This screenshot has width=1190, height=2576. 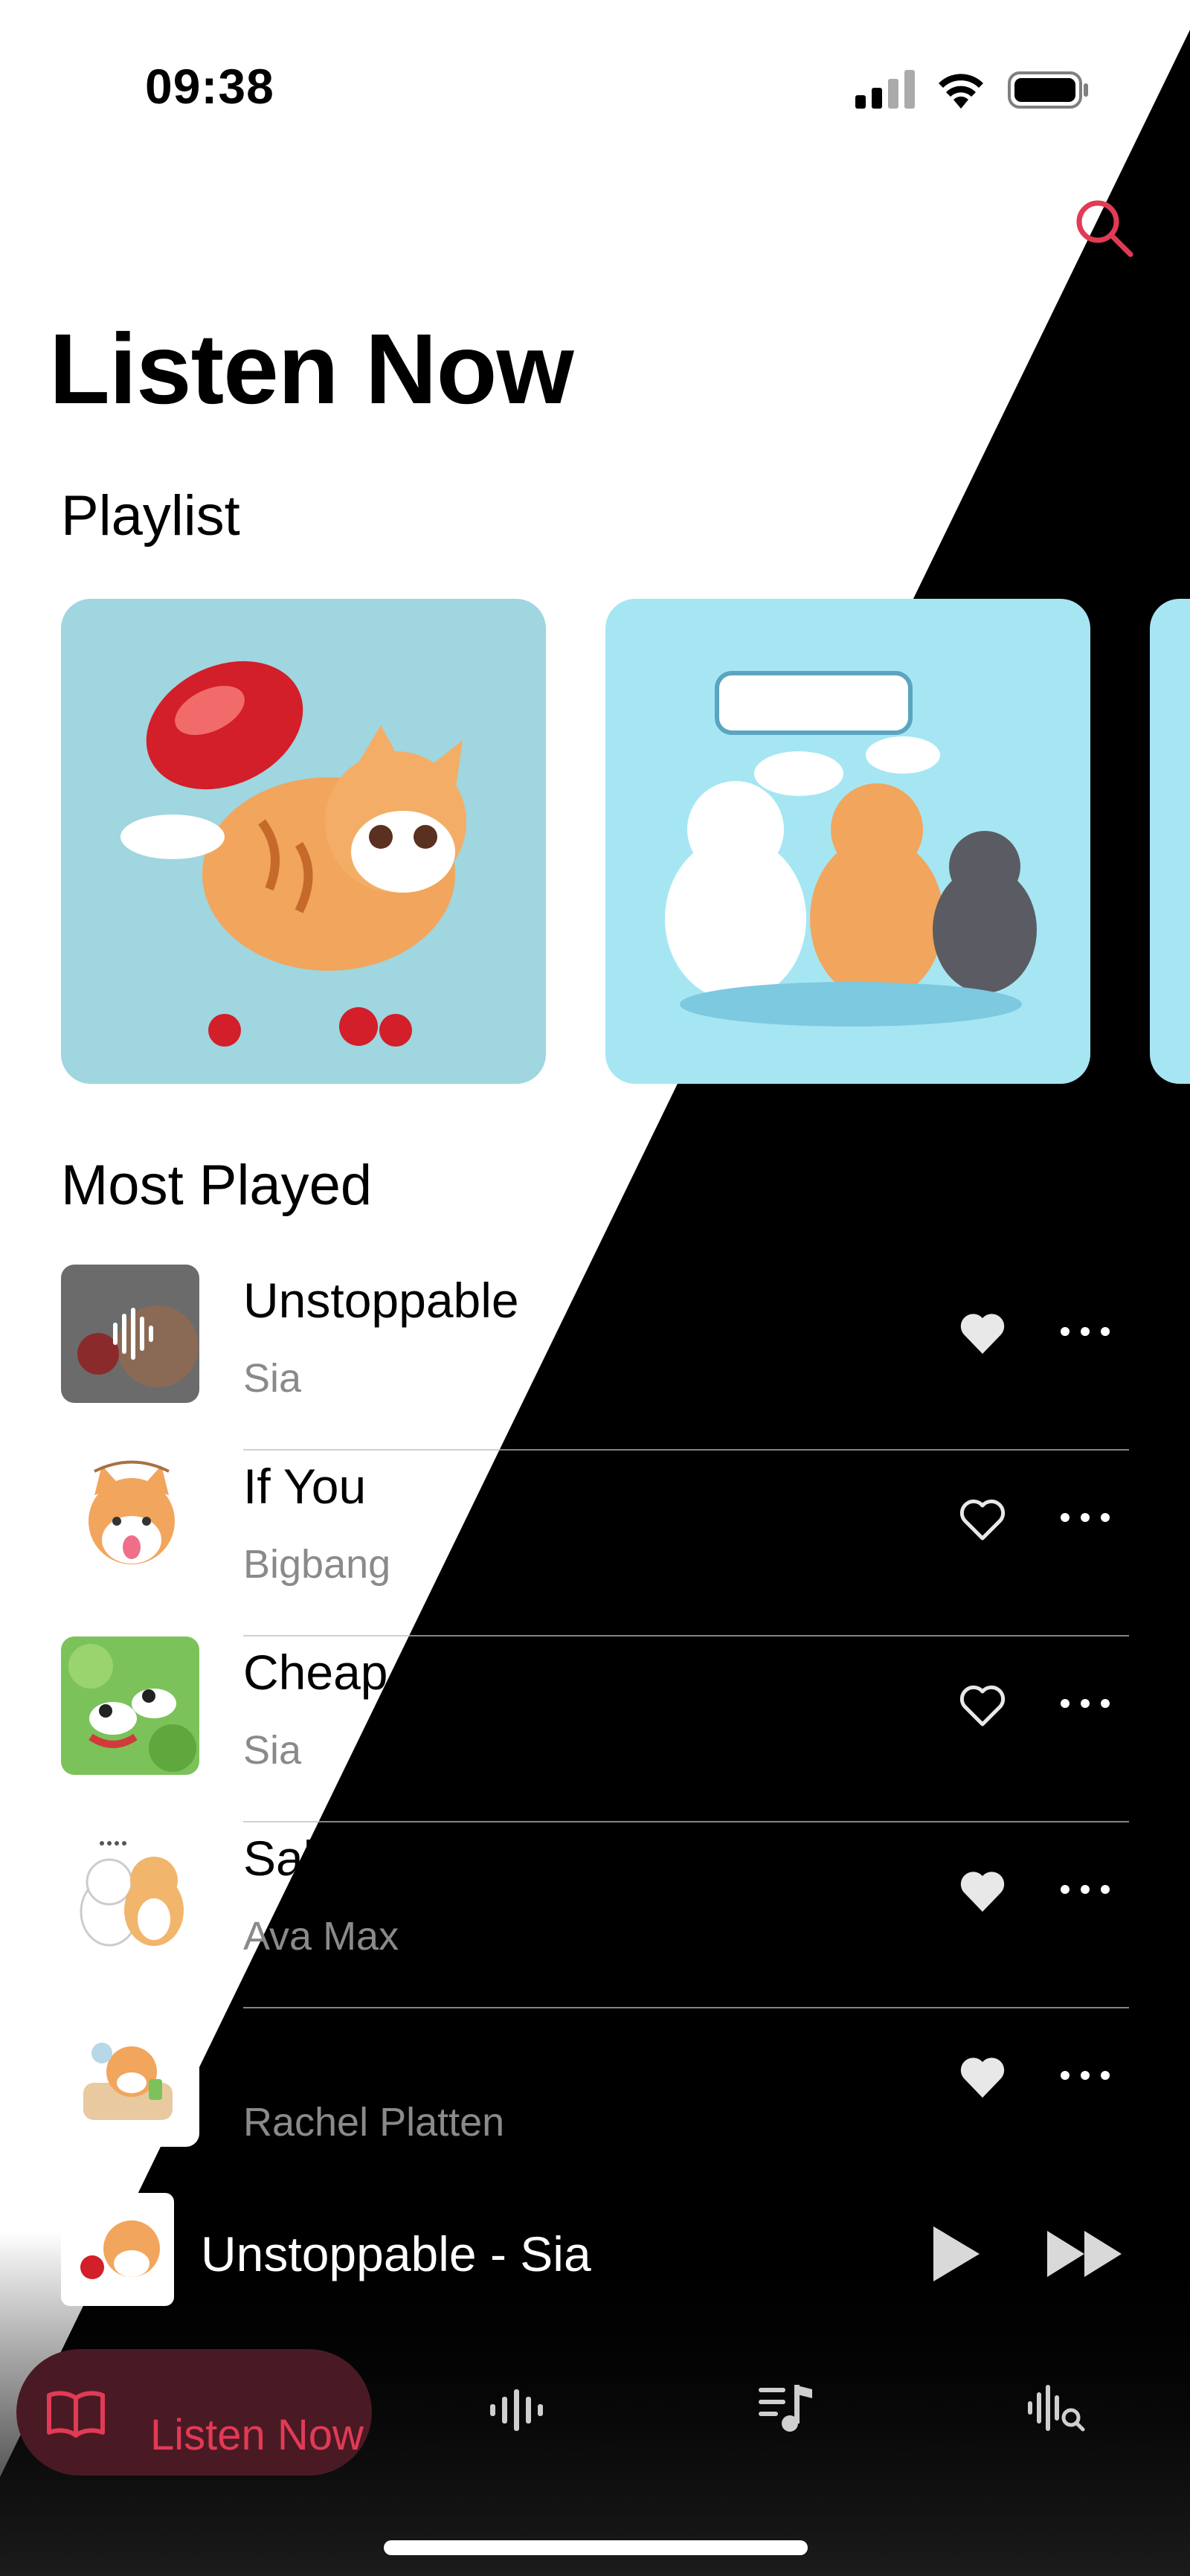 I want to click on signal-icon, so click(x=885, y=89).